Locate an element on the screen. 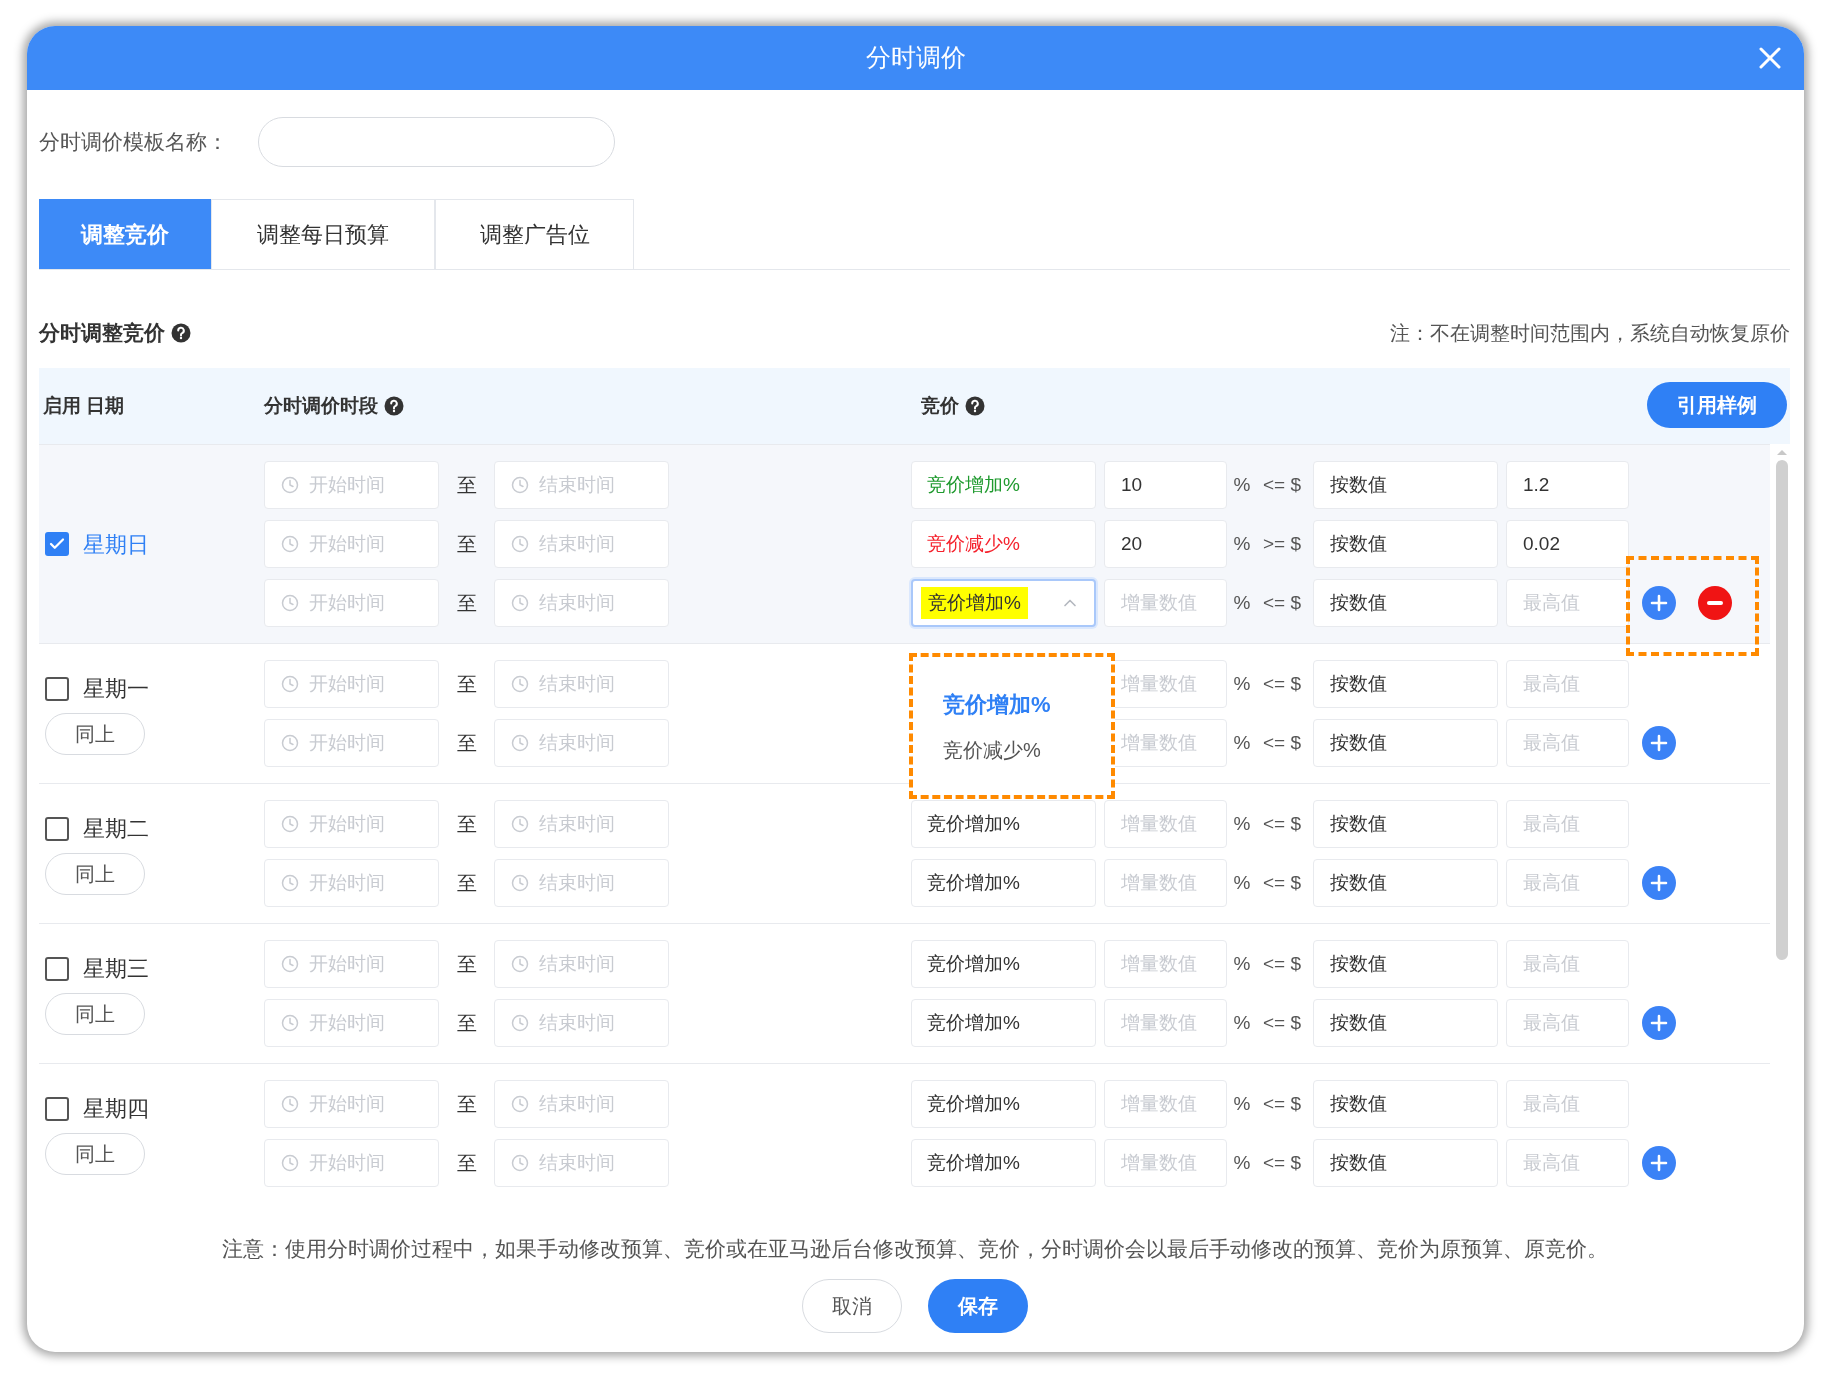 The height and width of the screenshot is (1380, 1831). remove-button is located at coordinates (1715, 603).